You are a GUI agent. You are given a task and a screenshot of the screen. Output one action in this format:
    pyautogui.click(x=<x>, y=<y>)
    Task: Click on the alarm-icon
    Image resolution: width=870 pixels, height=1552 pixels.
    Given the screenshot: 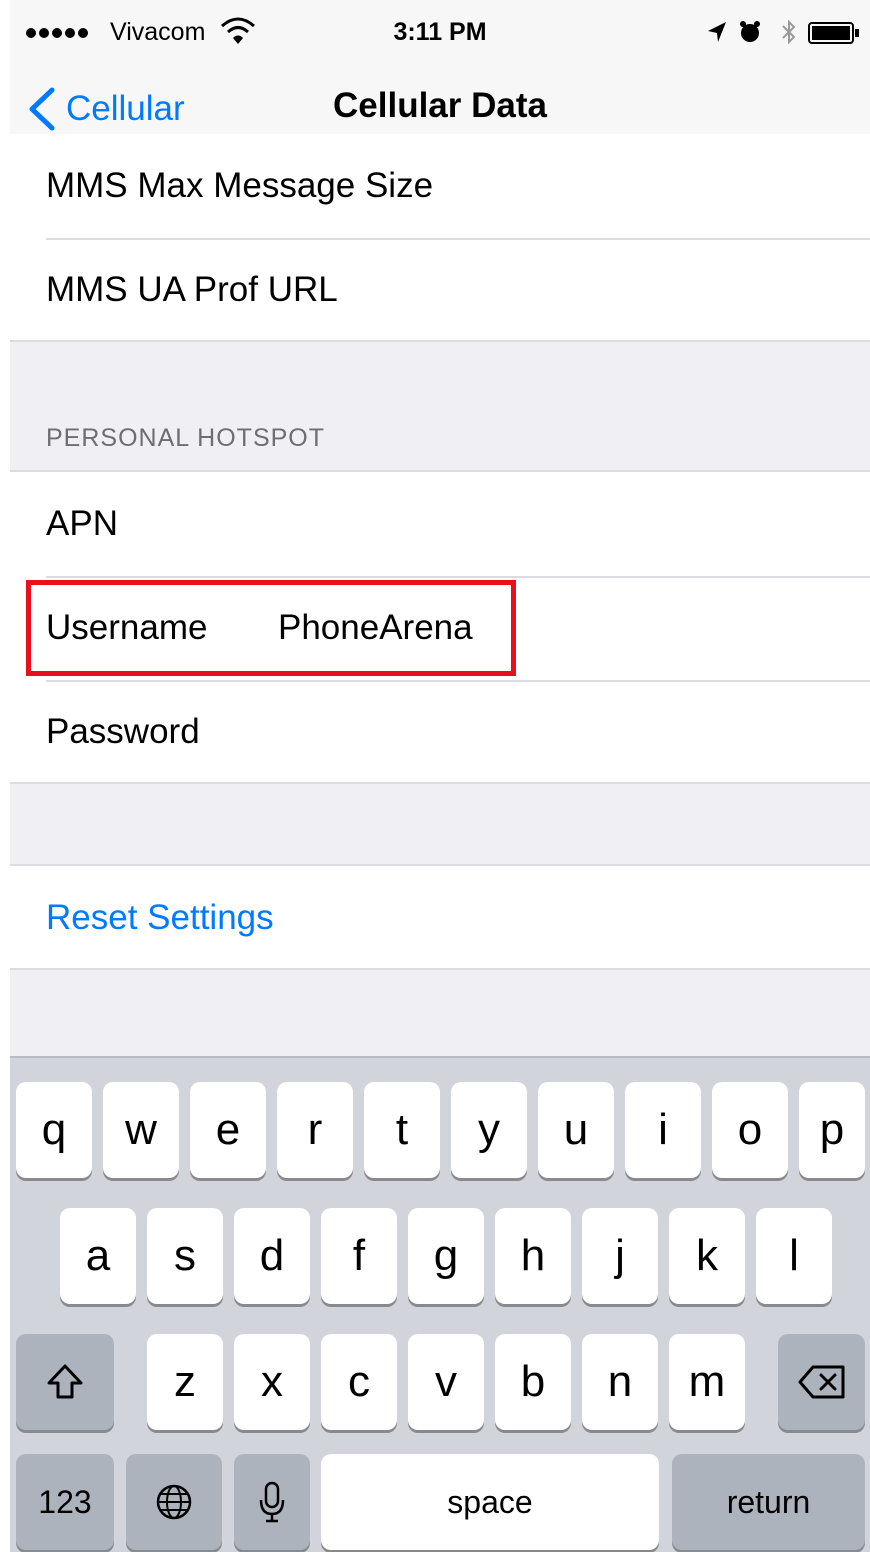 What is the action you would take?
    pyautogui.click(x=750, y=31)
    